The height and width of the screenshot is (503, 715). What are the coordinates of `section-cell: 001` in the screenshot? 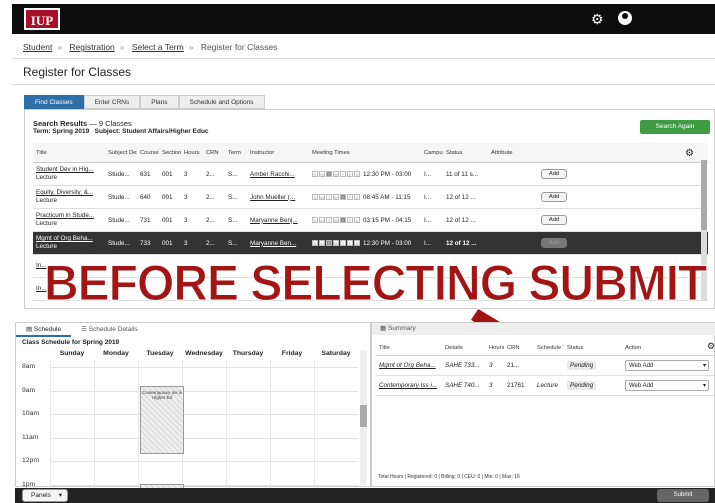 It's located at (167, 243).